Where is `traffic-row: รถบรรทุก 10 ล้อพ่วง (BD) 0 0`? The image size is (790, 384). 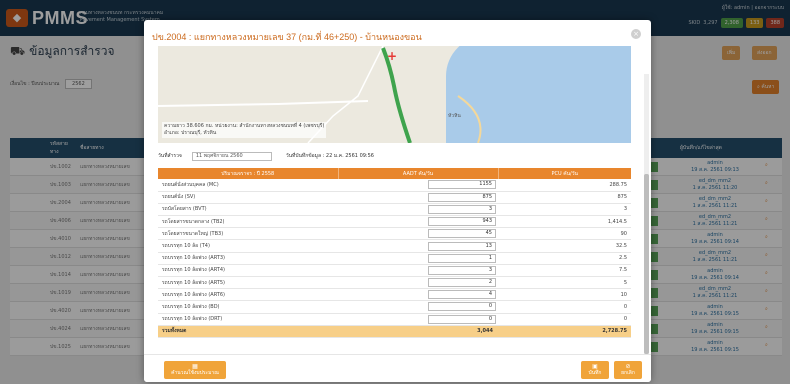 traffic-row: รถบรรทุก 10 ล้อพ่วง (BD) 0 0 is located at coordinates (394, 307).